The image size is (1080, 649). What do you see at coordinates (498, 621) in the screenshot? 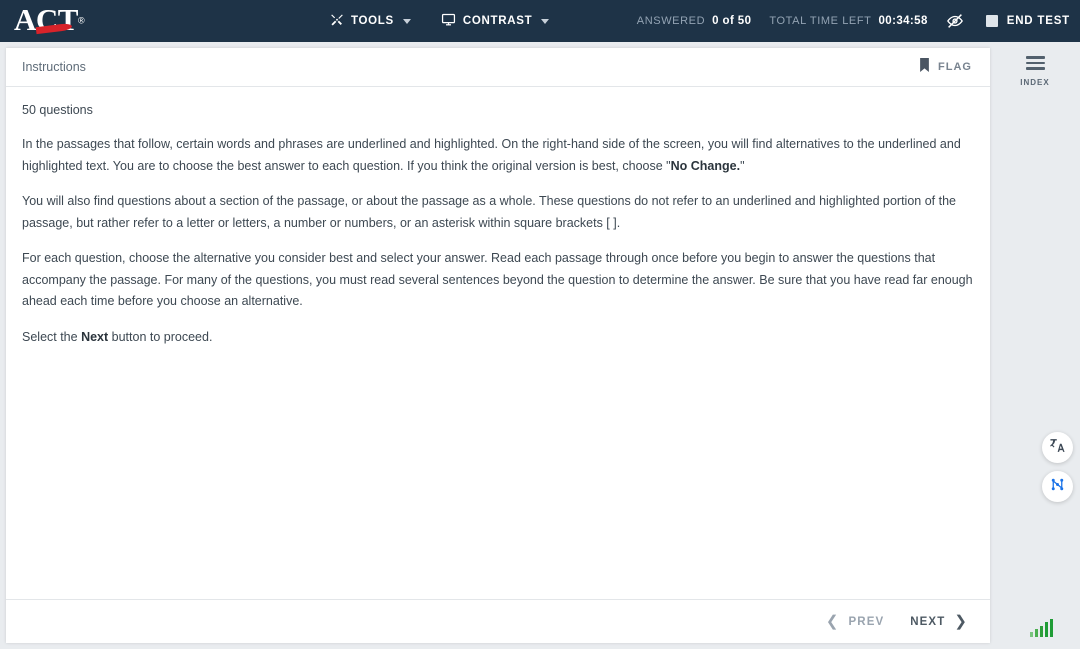
I see `panel-footer-nav: ❮ PREV NEXT ❯` at bounding box center [498, 621].